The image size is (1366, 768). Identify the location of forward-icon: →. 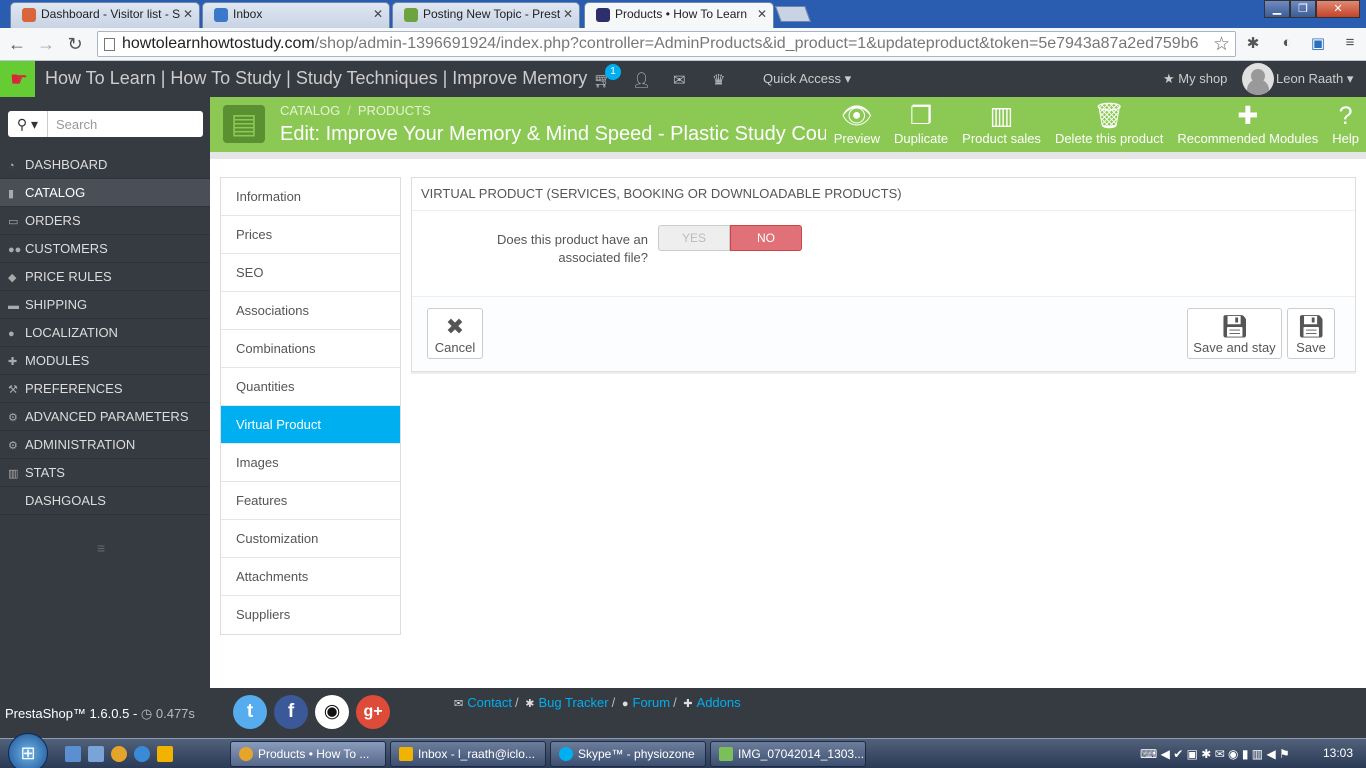
(46, 44).